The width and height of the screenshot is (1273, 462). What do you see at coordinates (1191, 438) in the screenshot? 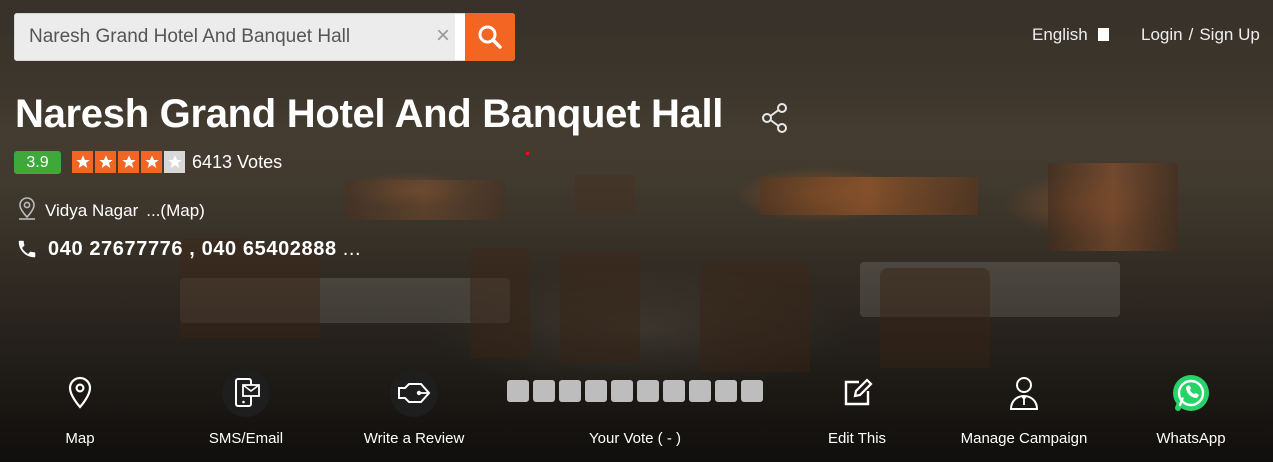
I see `whatsapp-label: WhatsApp` at bounding box center [1191, 438].